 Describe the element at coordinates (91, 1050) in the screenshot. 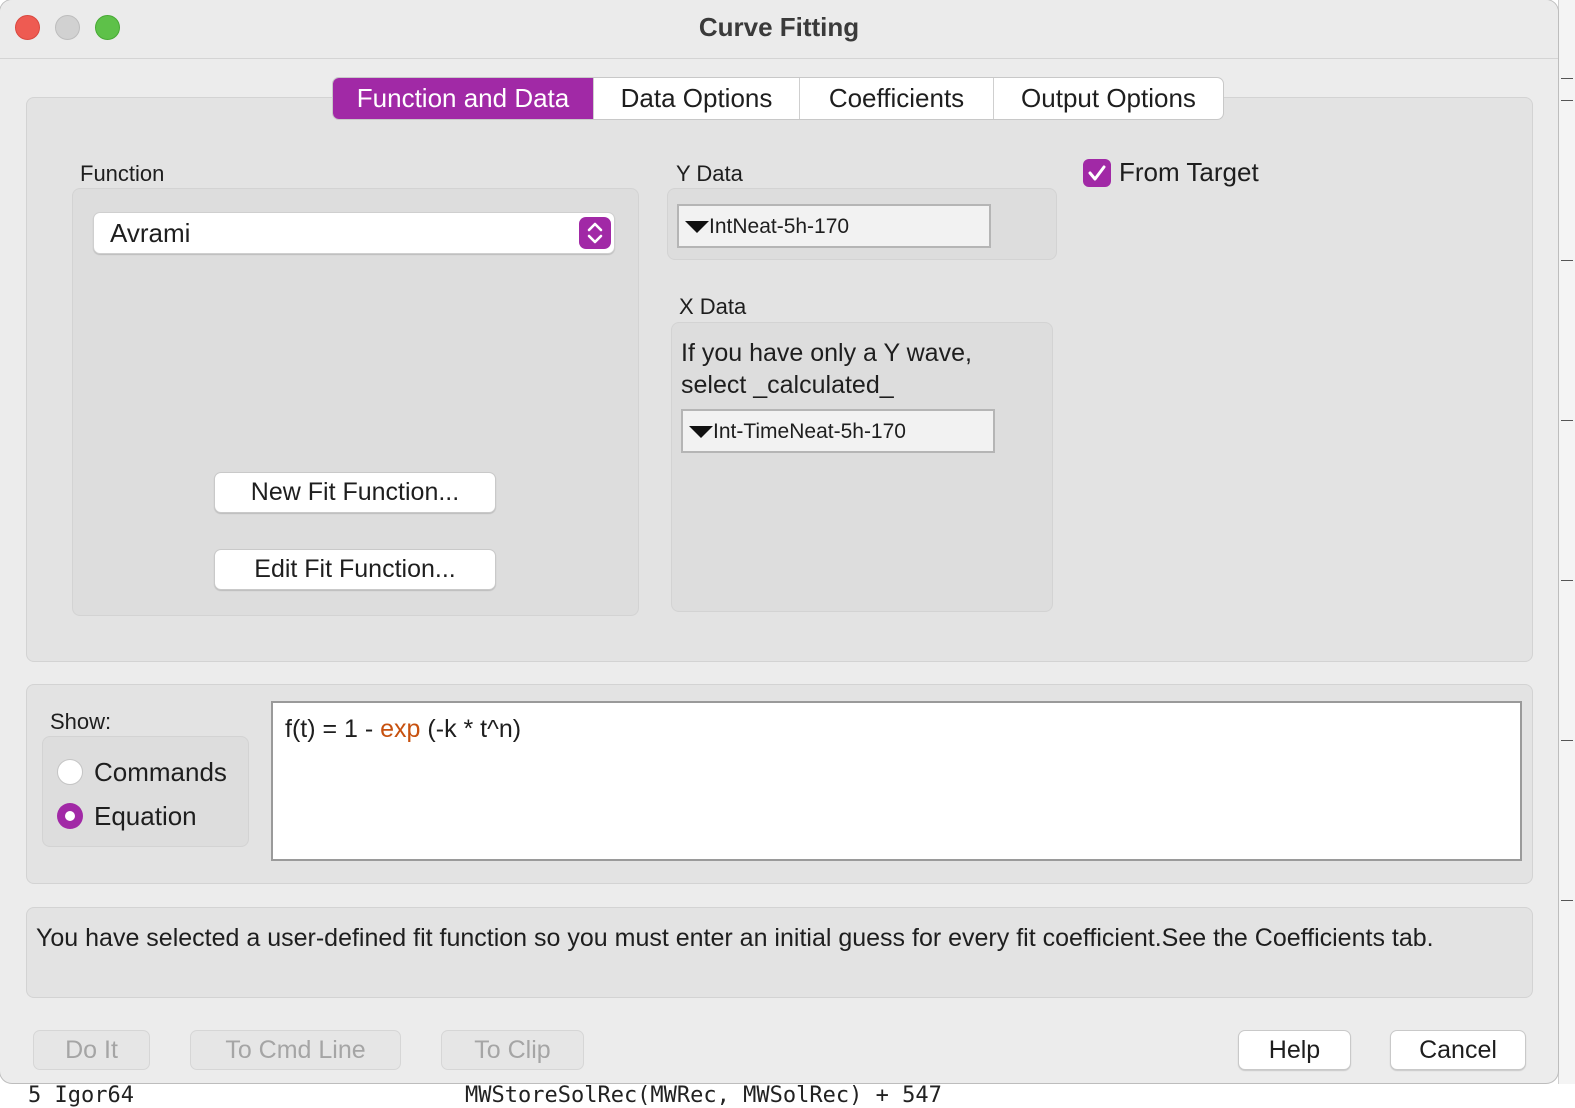

I see `do-it-button: Do It` at that location.